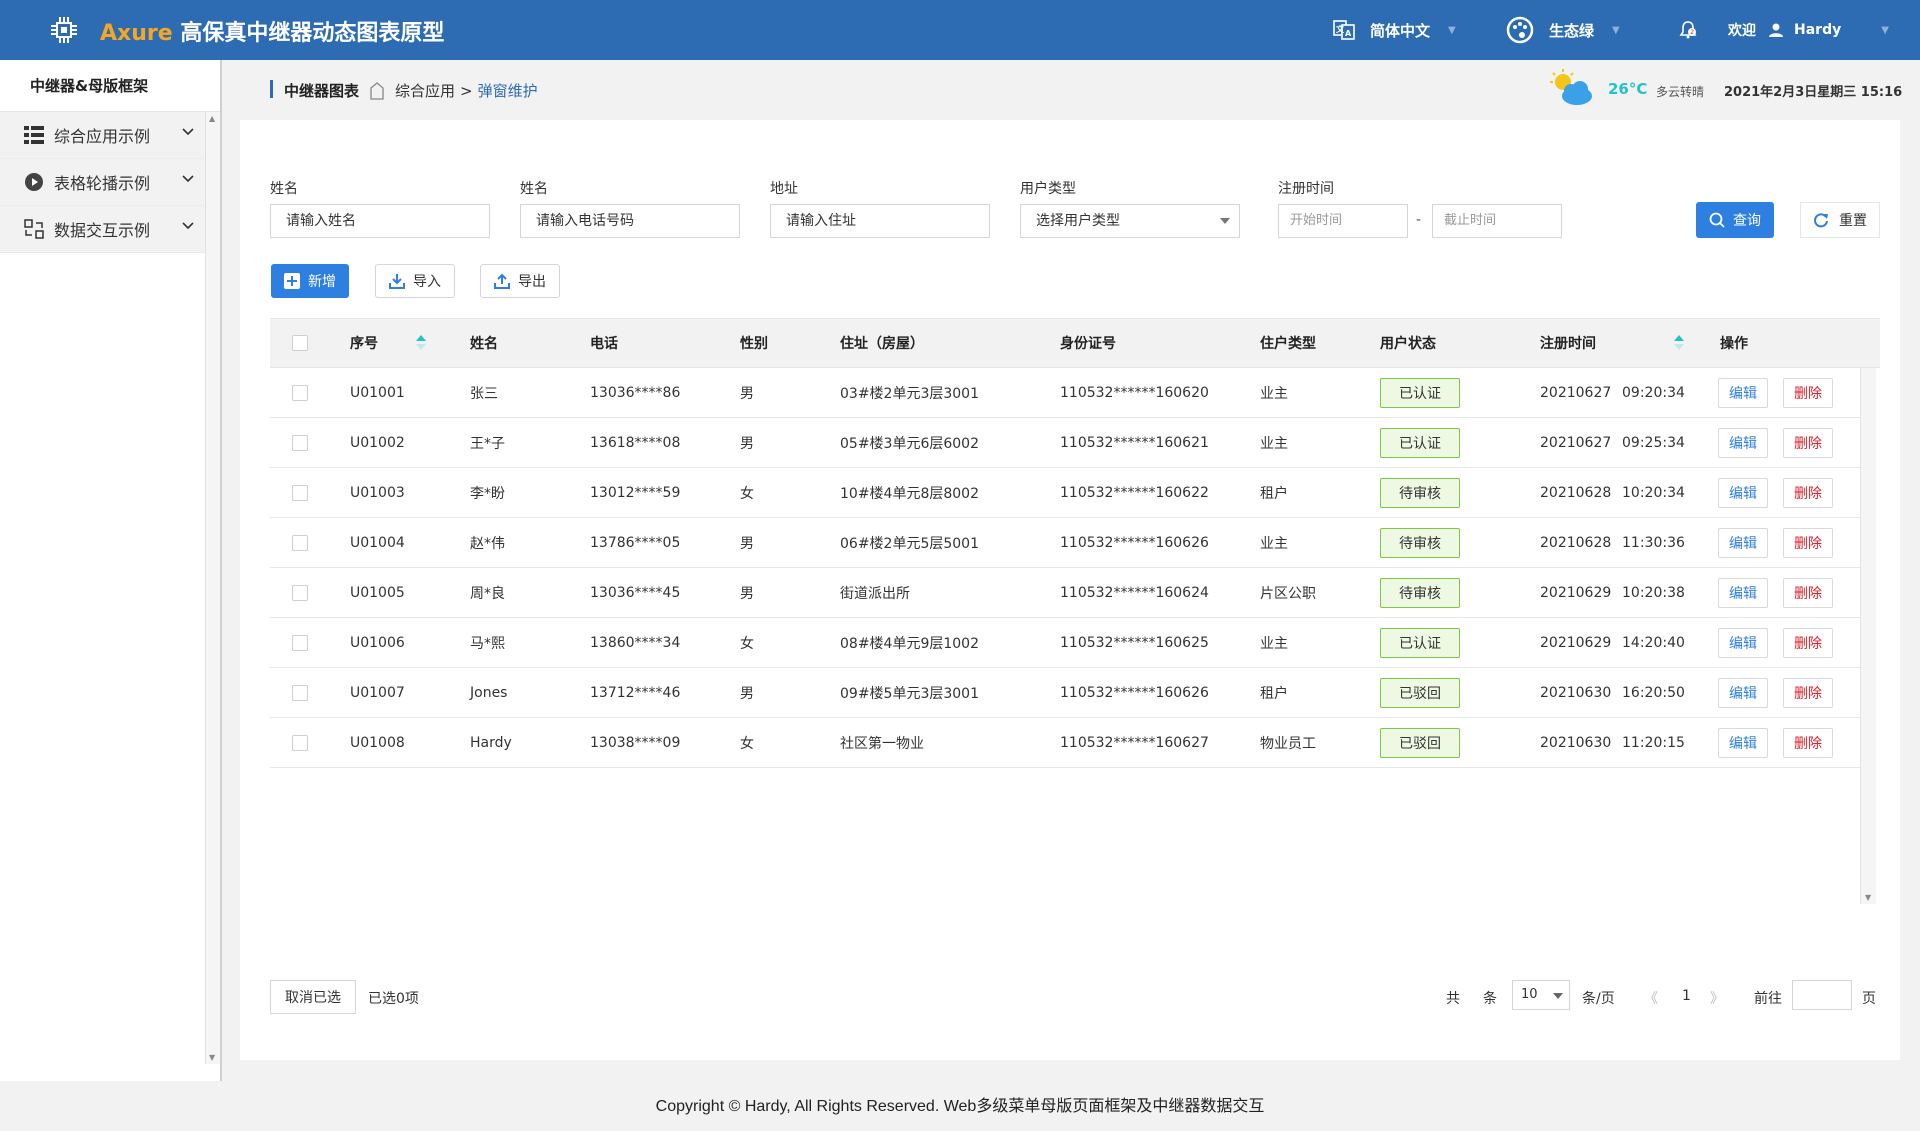  What do you see at coordinates (1274, 543) in the screenshot?
I see `cell-type: 业主` at bounding box center [1274, 543].